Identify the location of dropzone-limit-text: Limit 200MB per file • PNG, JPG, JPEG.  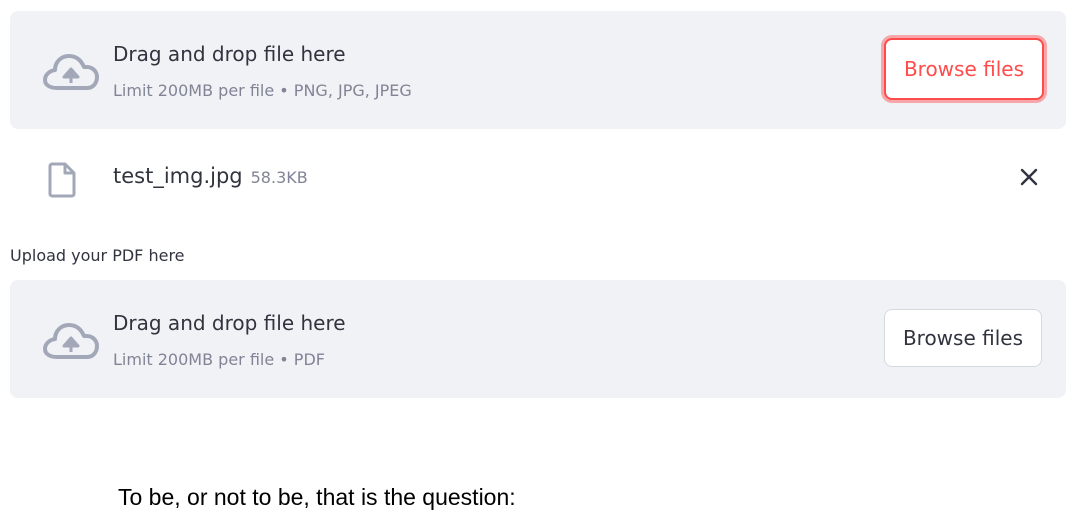
(262, 90).